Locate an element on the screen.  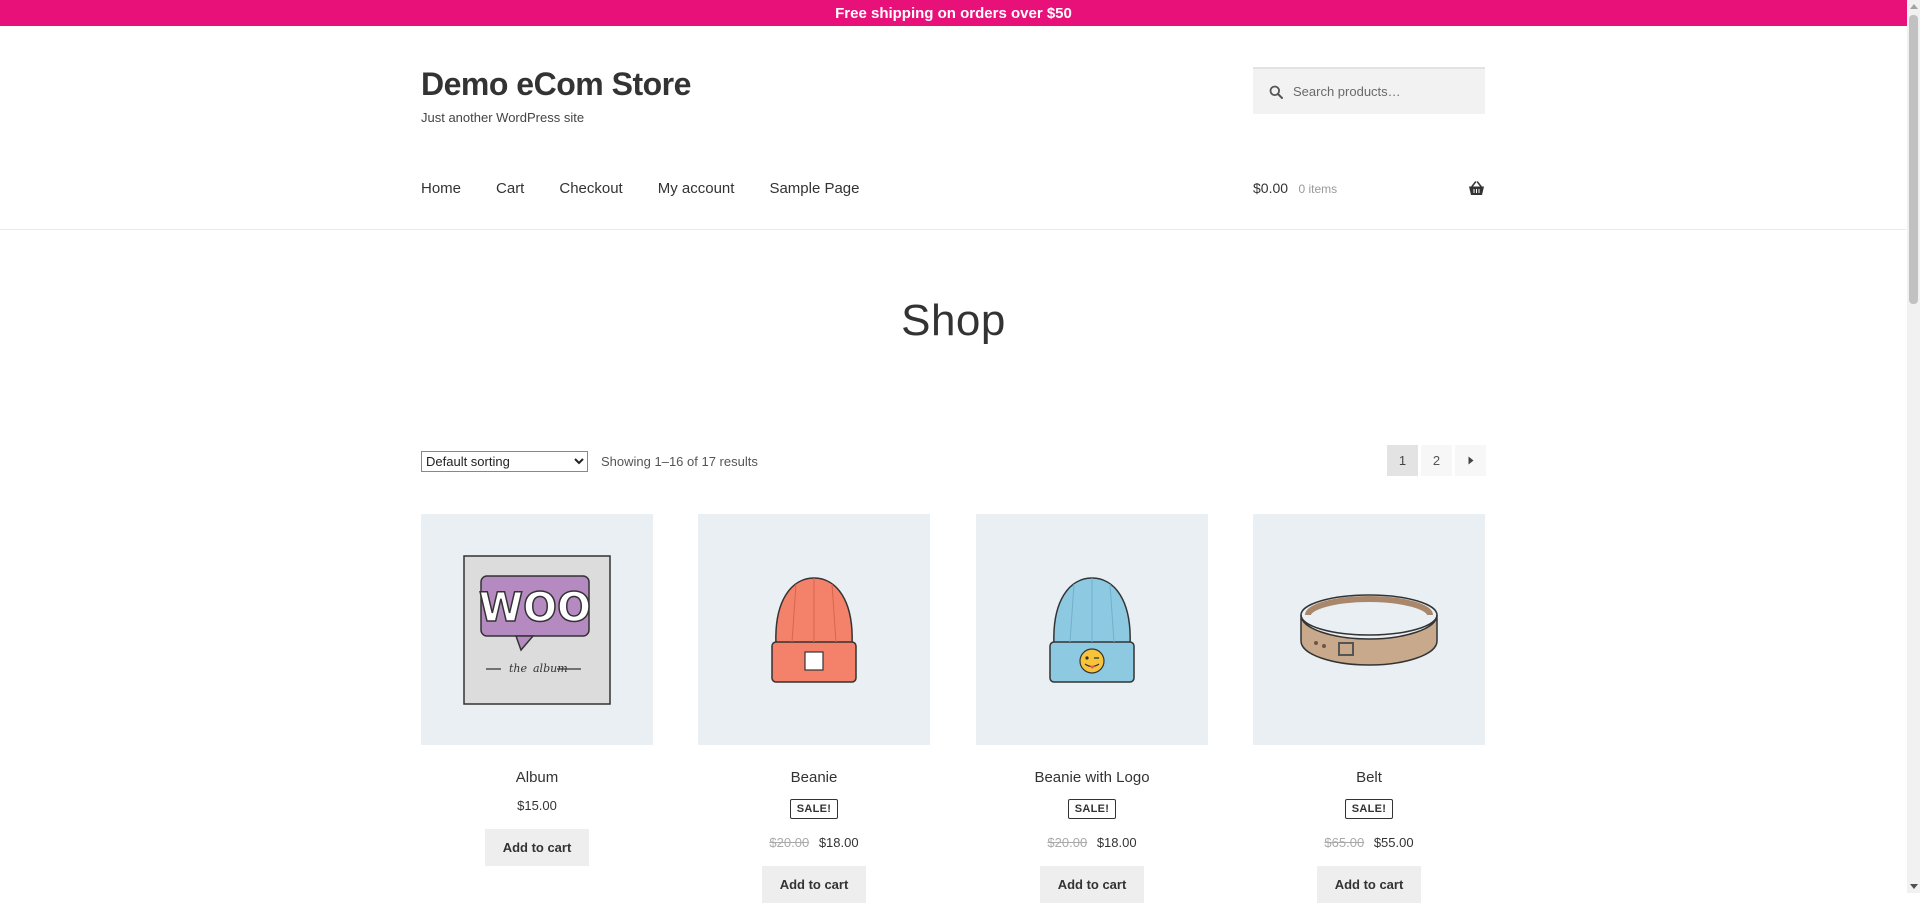
basket-icon is located at coordinates (1476, 188).